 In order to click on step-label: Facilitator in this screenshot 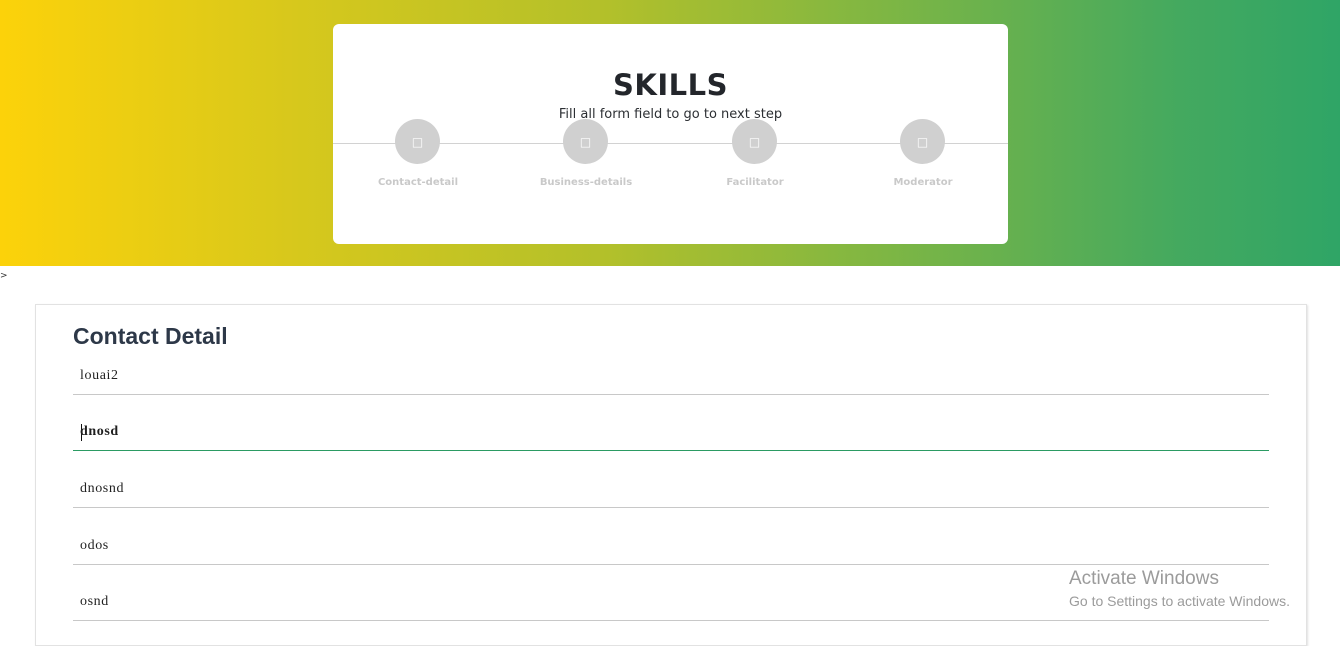, I will do `click(755, 182)`.